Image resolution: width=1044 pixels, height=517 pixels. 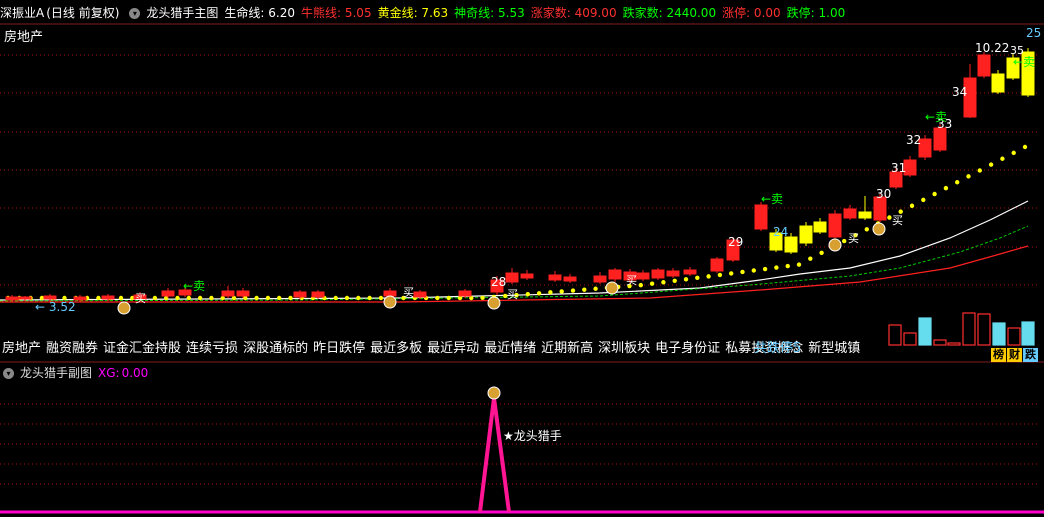 I want to click on limit-down-button: 跌, so click(x=1030, y=355).